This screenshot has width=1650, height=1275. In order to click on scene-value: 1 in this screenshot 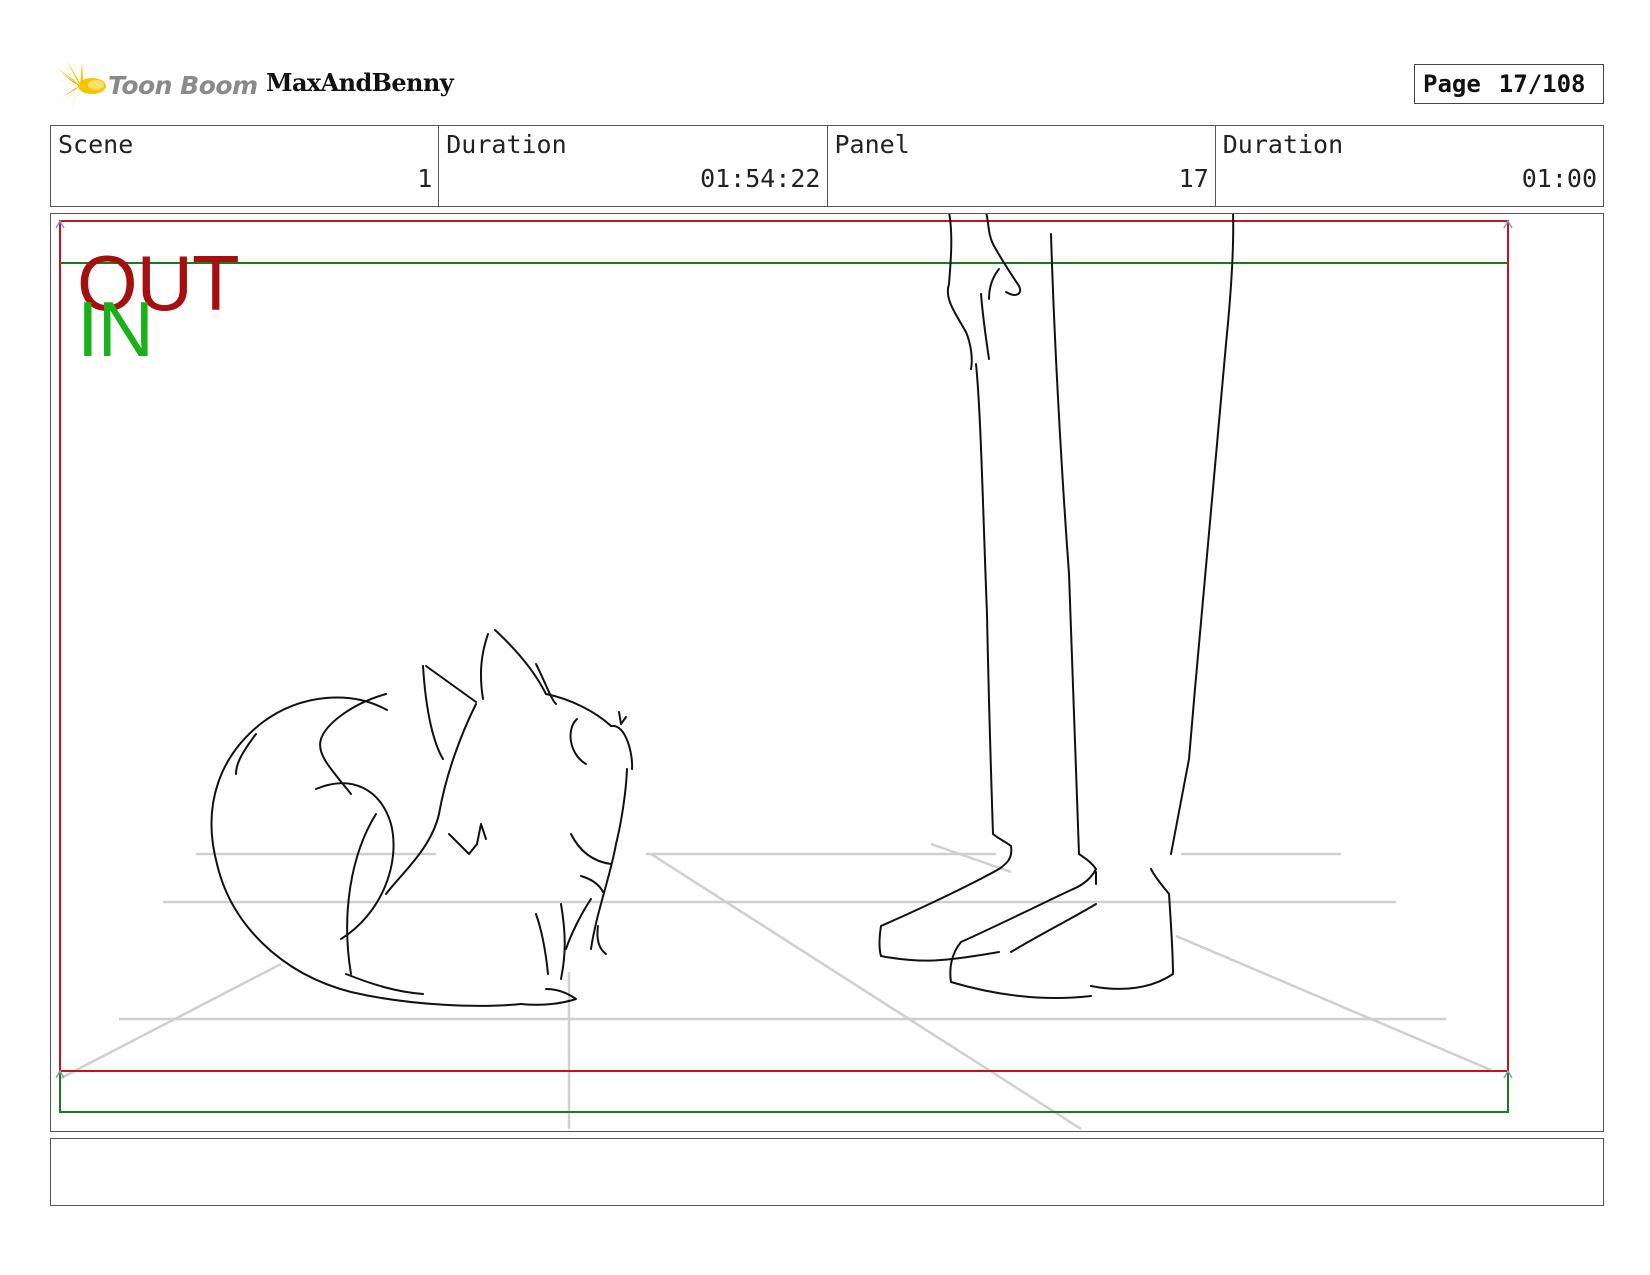, I will do `click(425, 178)`.